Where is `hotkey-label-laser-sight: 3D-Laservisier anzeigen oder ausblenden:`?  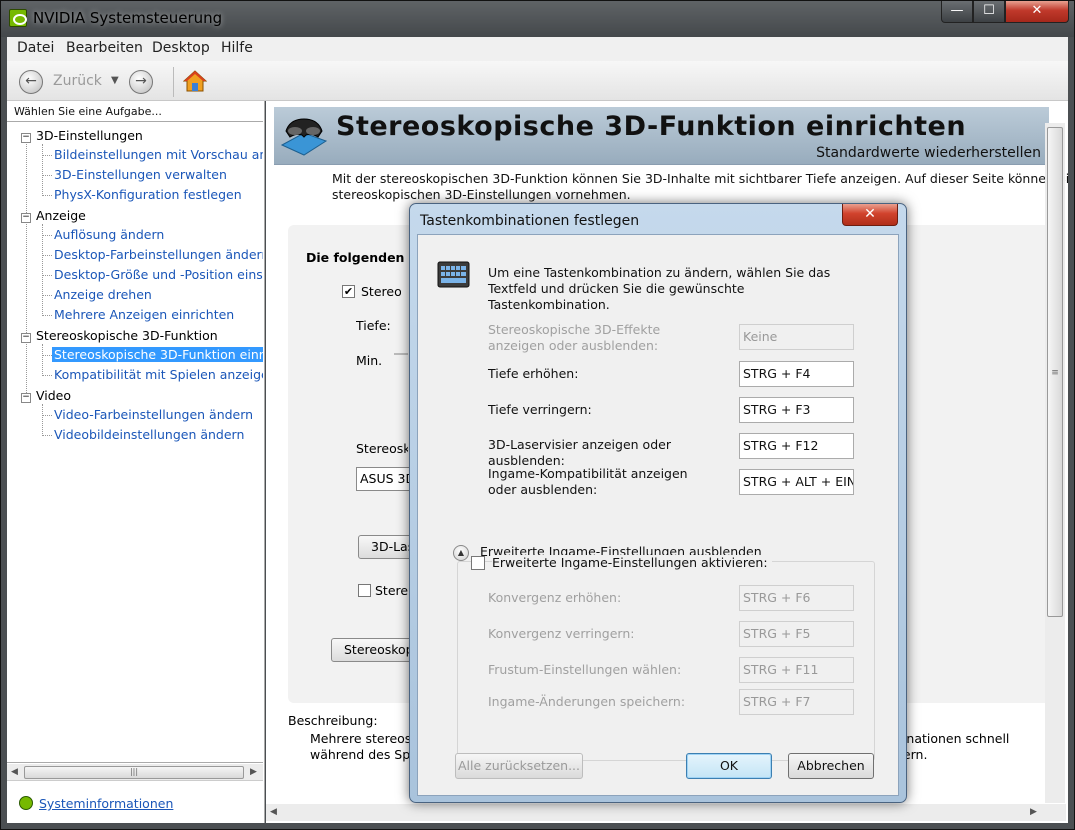 hotkey-label-laser-sight: 3D-Laservisier anzeigen oder ausblenden: is located at coordinates (579, 452).